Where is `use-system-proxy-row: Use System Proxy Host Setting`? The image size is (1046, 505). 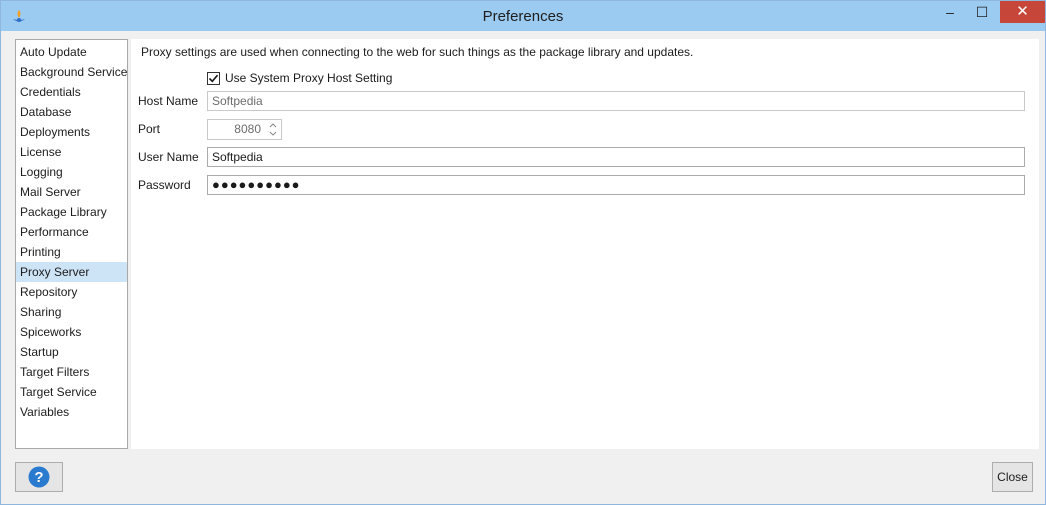 use-system-proxy-row: Use System Proxy Host Setting is located at coordinates (299, 78).